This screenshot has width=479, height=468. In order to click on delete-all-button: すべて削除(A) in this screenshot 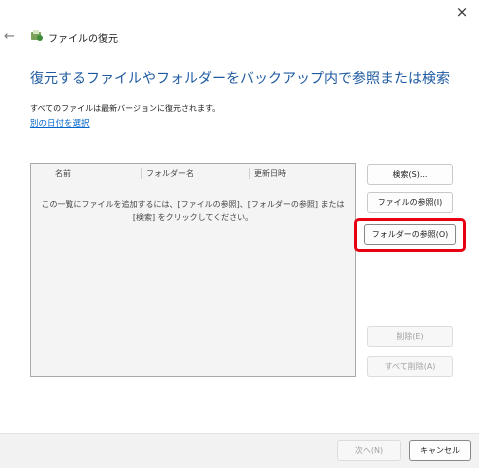, I will do `click(410, 366)`.